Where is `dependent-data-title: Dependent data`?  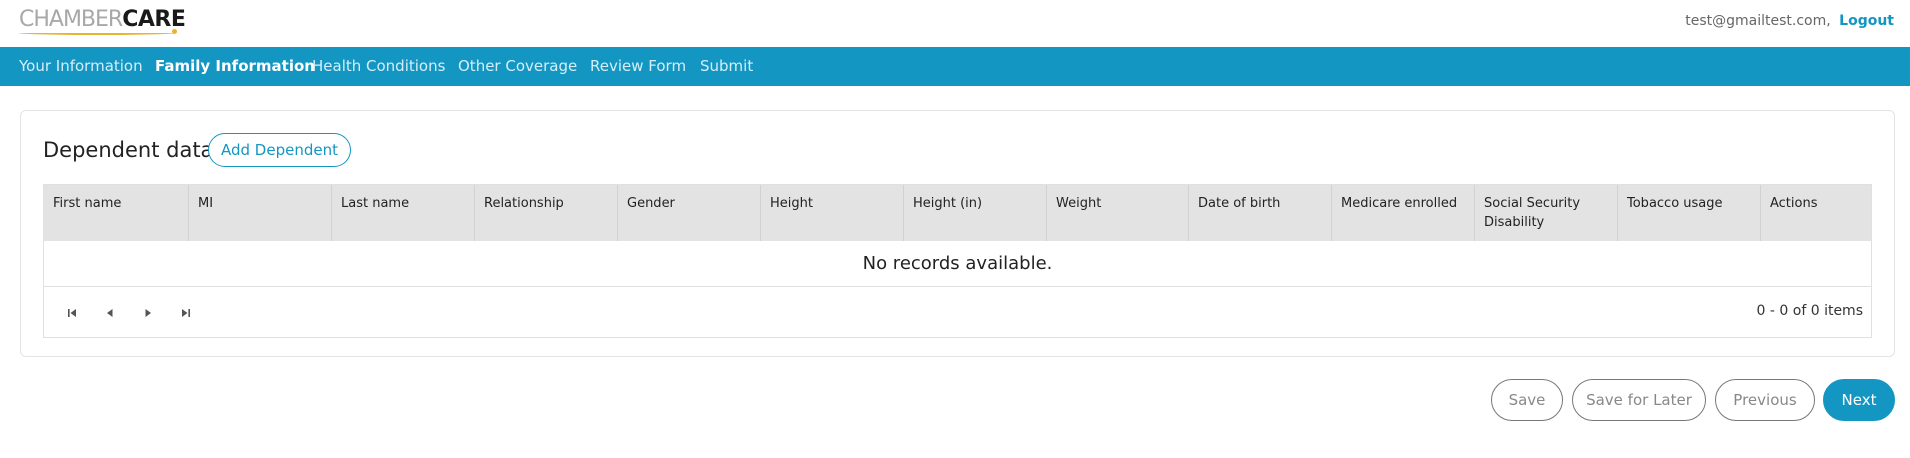 dependent-data-title: Dependent data is located at coordinates (128, 150).